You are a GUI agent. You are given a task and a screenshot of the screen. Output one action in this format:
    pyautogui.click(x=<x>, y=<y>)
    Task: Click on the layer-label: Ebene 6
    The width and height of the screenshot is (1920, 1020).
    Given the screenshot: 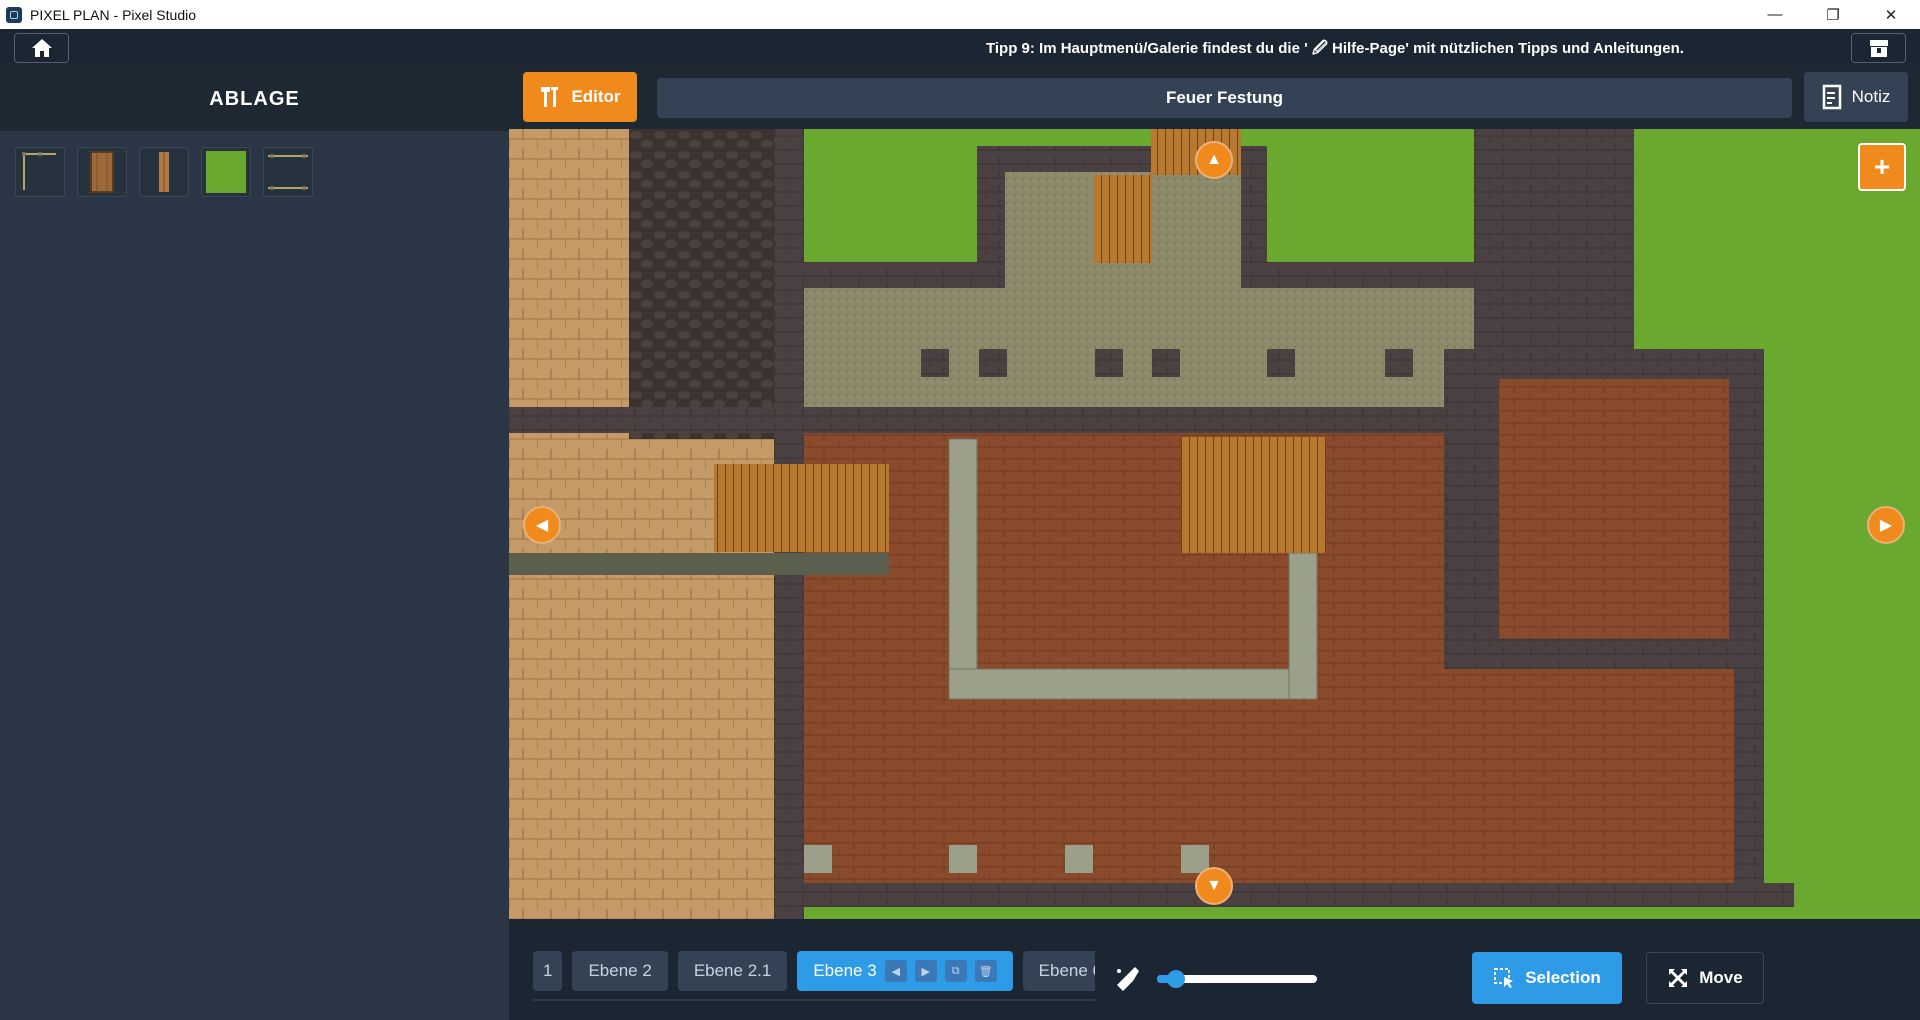 What is the action you would take?
    pyautogui.click(x=1066, y=970)
    